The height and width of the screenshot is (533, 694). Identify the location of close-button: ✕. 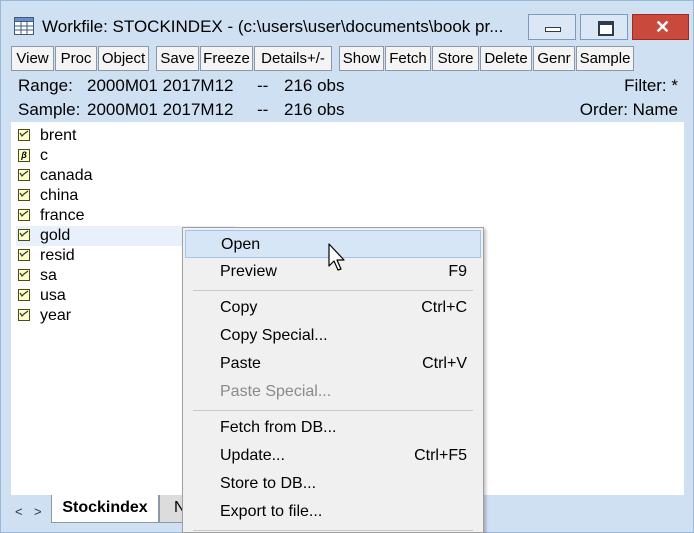
(660, 27).